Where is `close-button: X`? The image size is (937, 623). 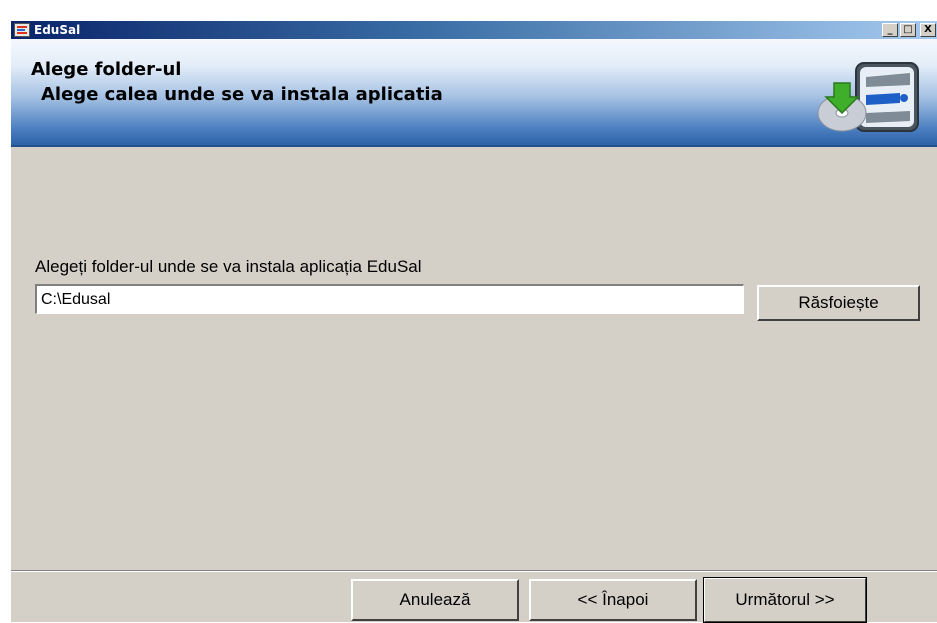 close-button: X is located at coordinates (928, 30).